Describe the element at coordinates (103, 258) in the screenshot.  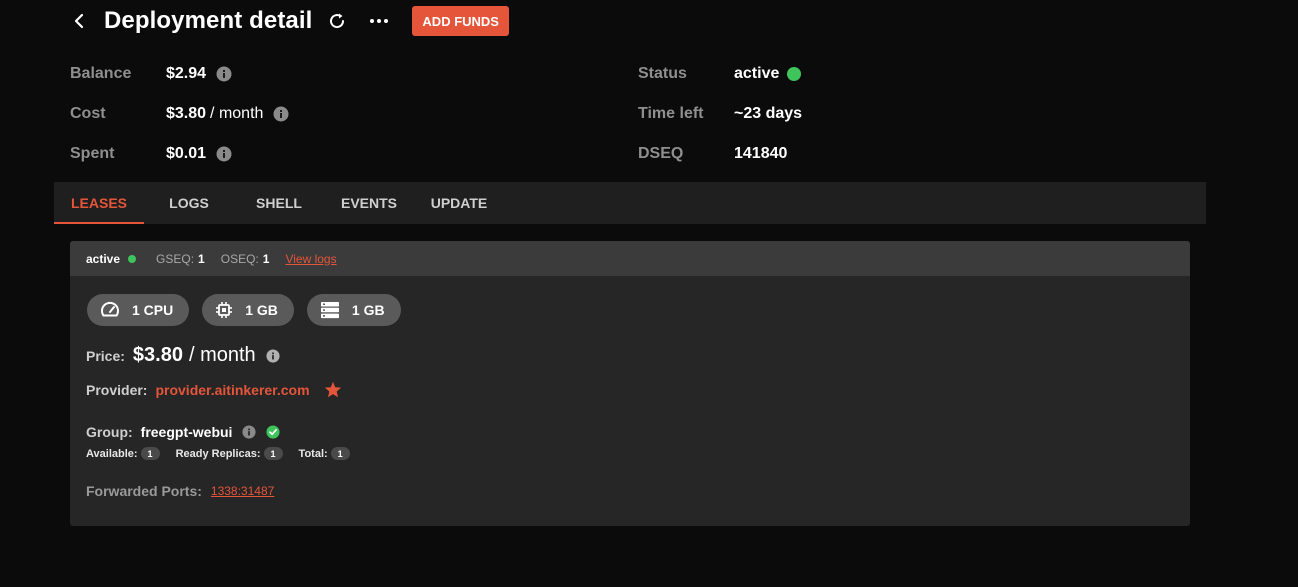
I see `lease-status: active` at that location.